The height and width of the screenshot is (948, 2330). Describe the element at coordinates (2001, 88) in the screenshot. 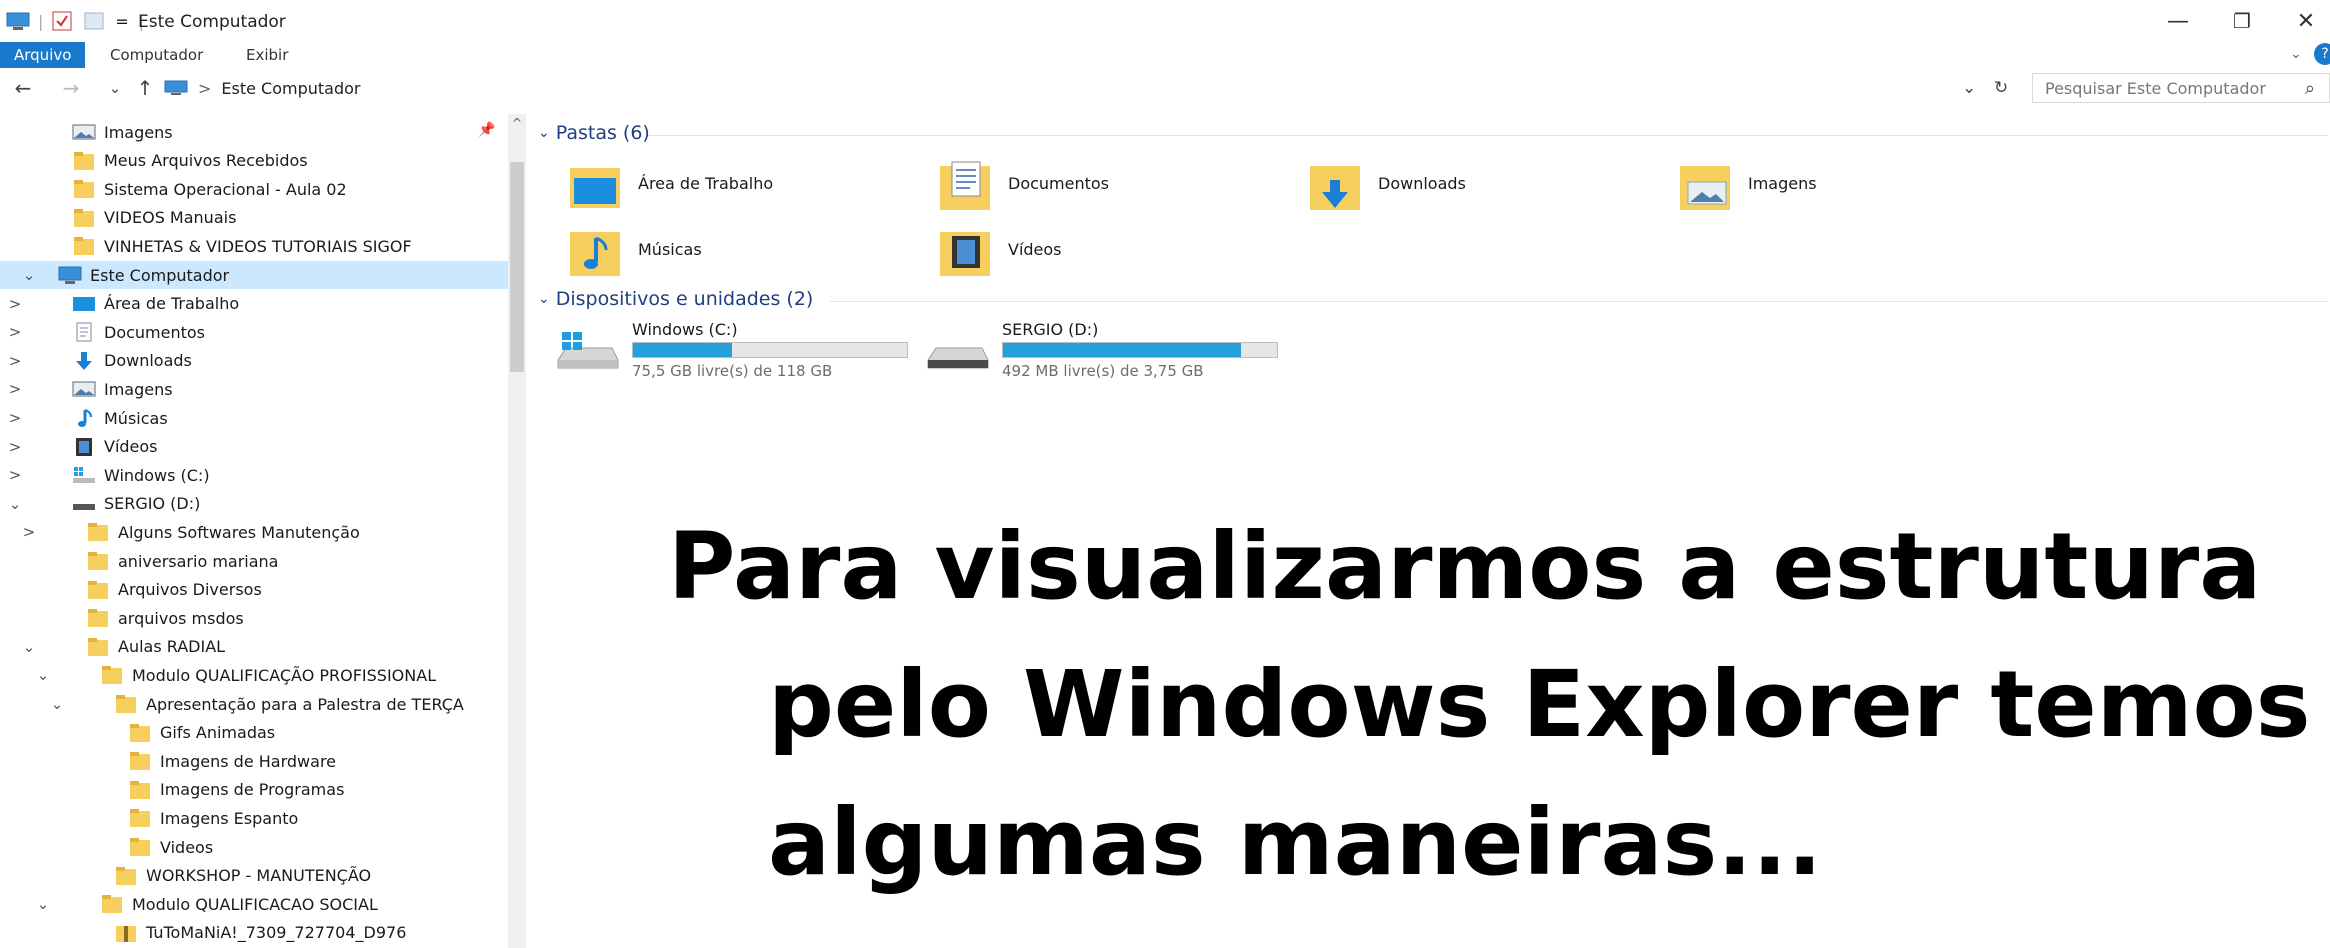

I see `refresh-icon: ↻` at that location.